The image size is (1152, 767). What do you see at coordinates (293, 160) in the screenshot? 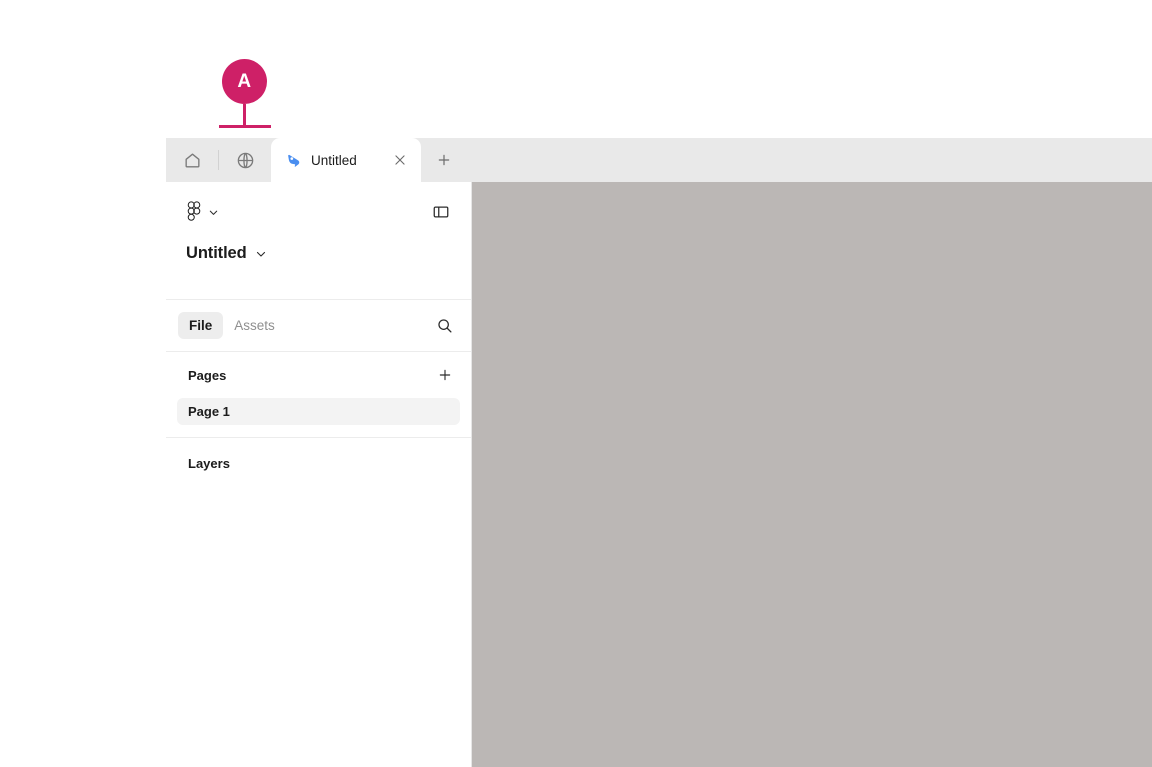
I see `penpot-logo-icon` at bounding box center [293, 160].